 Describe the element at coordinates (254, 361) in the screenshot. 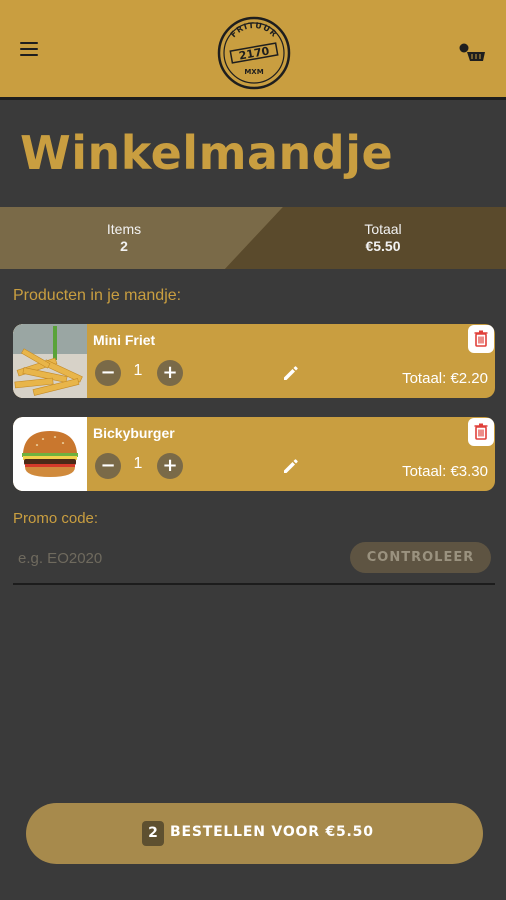

I see `cart-item-mini-friet: Mini Friet − 1 + Totaal: €2.20` at that location.